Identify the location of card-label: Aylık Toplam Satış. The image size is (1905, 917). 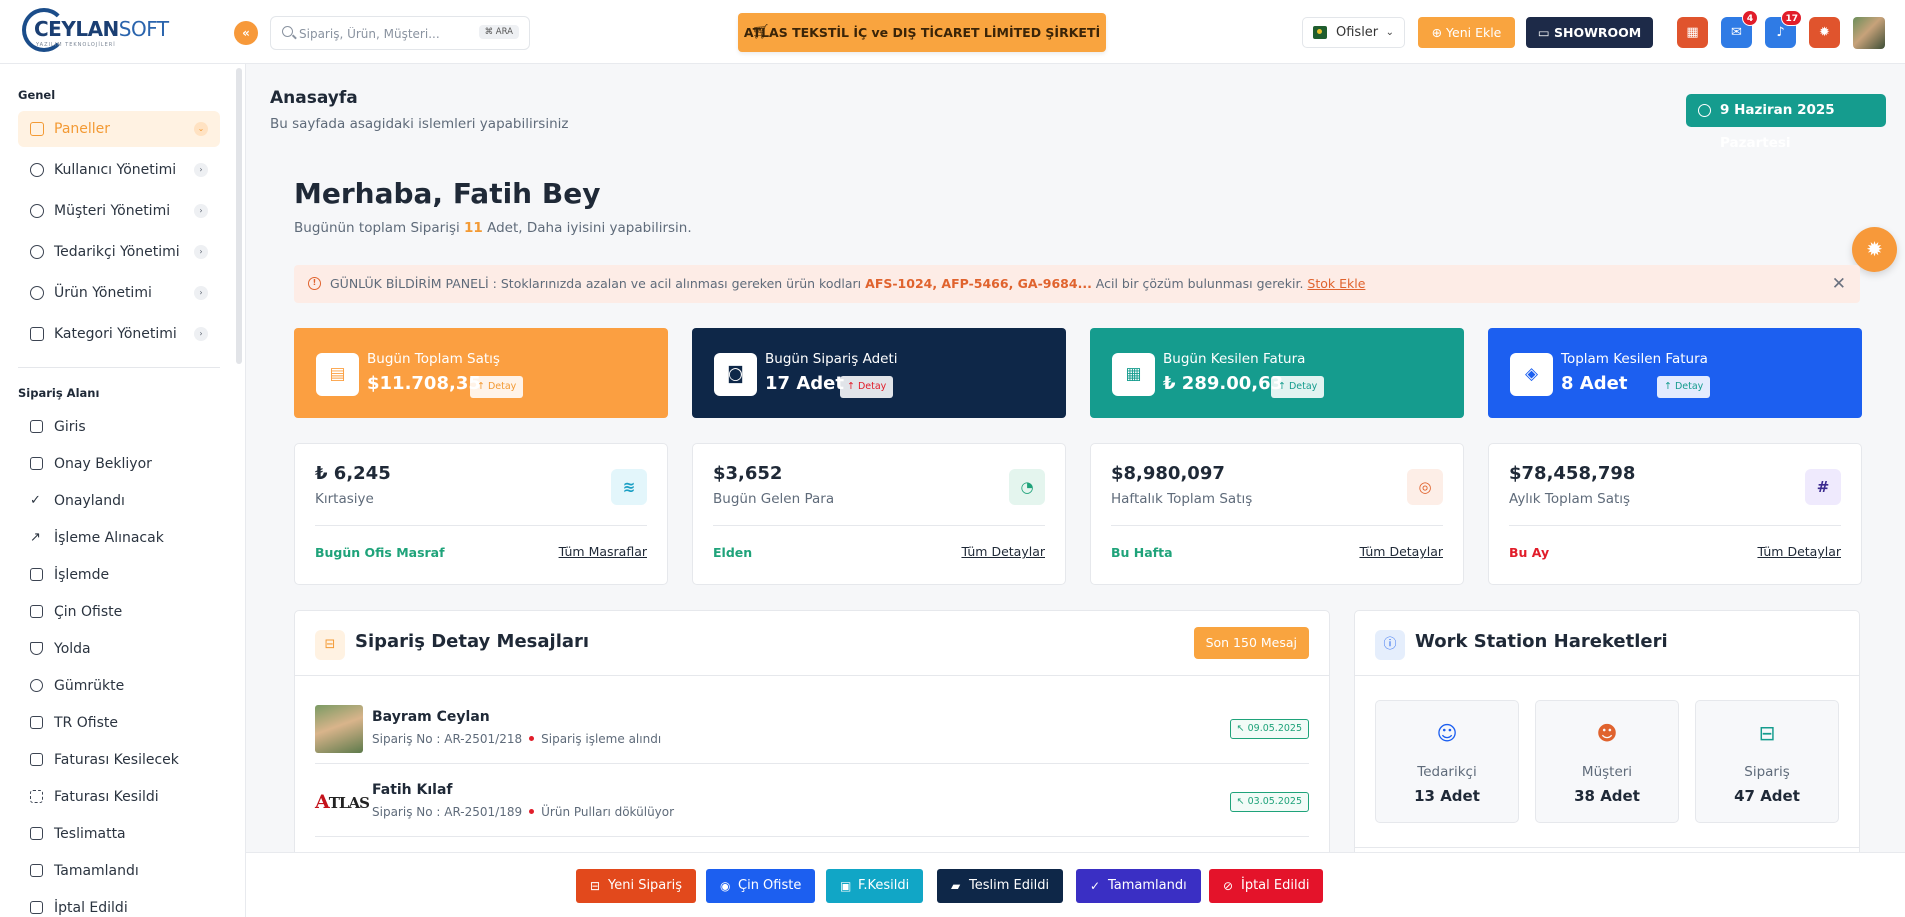
(1570, 499).